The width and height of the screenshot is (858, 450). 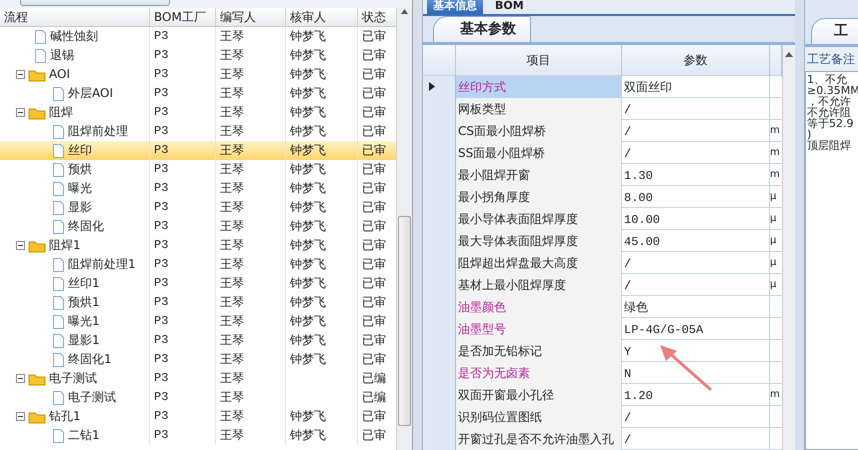 What do you see at coordinates (84, 435) in the screenshot?
I see `tree-label: 二钻1` at bounding box center [84, 435].